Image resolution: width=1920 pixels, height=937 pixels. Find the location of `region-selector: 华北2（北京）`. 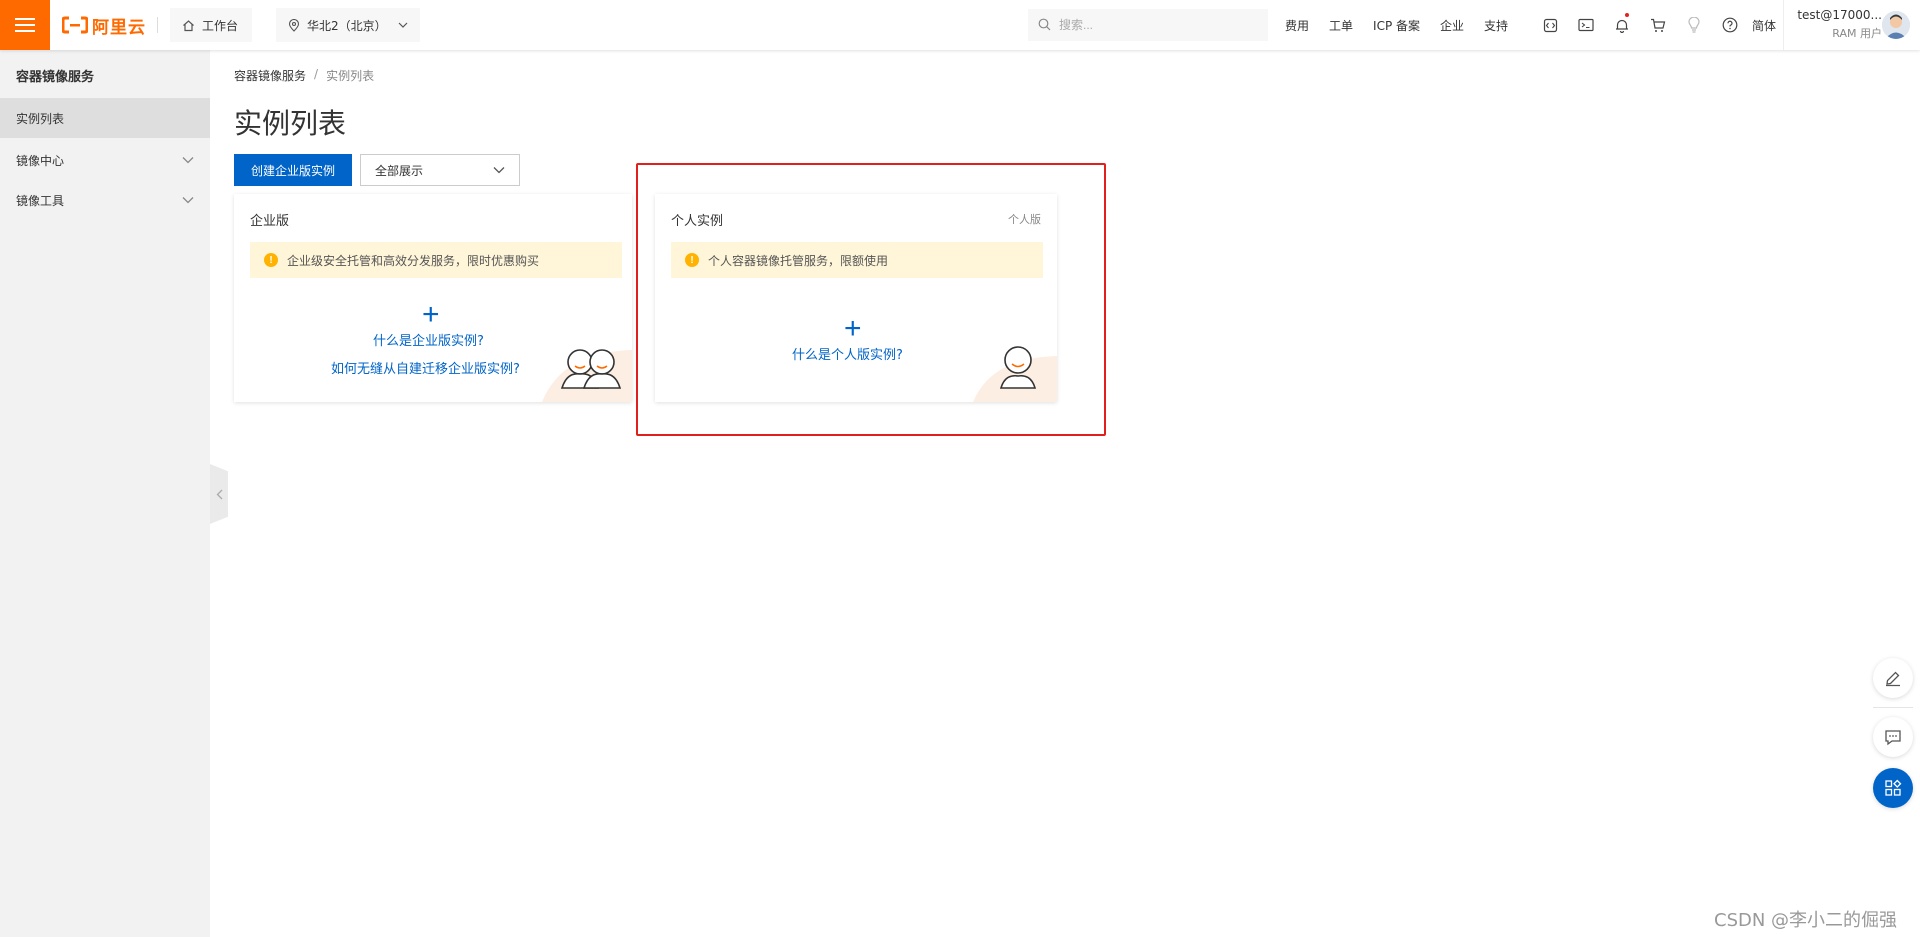

region-selector: 华北2（北京） is located at coordinates (348, 25).